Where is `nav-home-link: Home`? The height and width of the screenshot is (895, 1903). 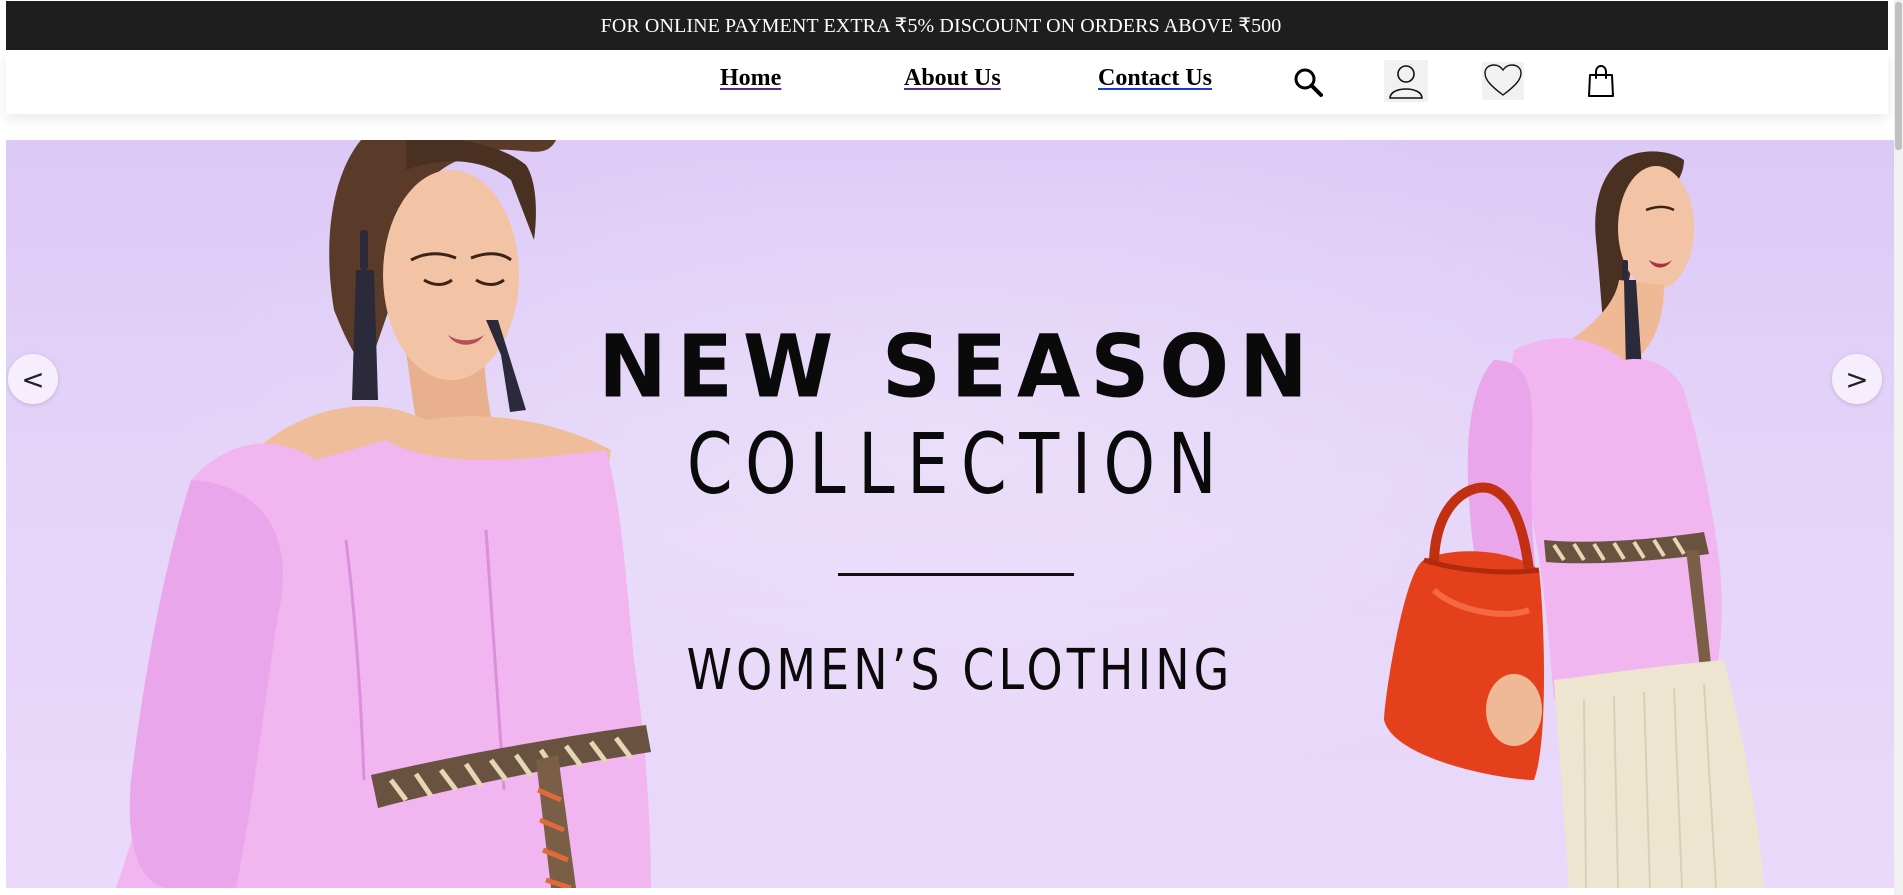
nav-home-link: Home is located at coordinates (750, 78).